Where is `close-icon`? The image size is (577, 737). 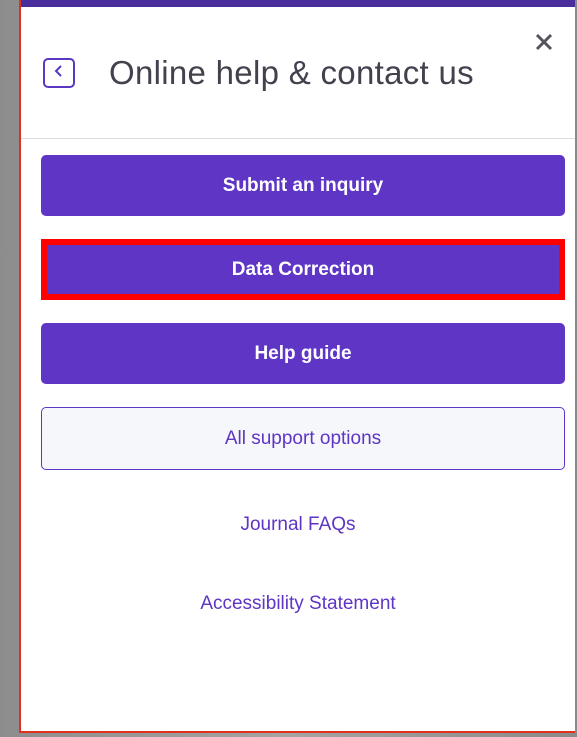 close-icon is located at coordinates (544, 44).